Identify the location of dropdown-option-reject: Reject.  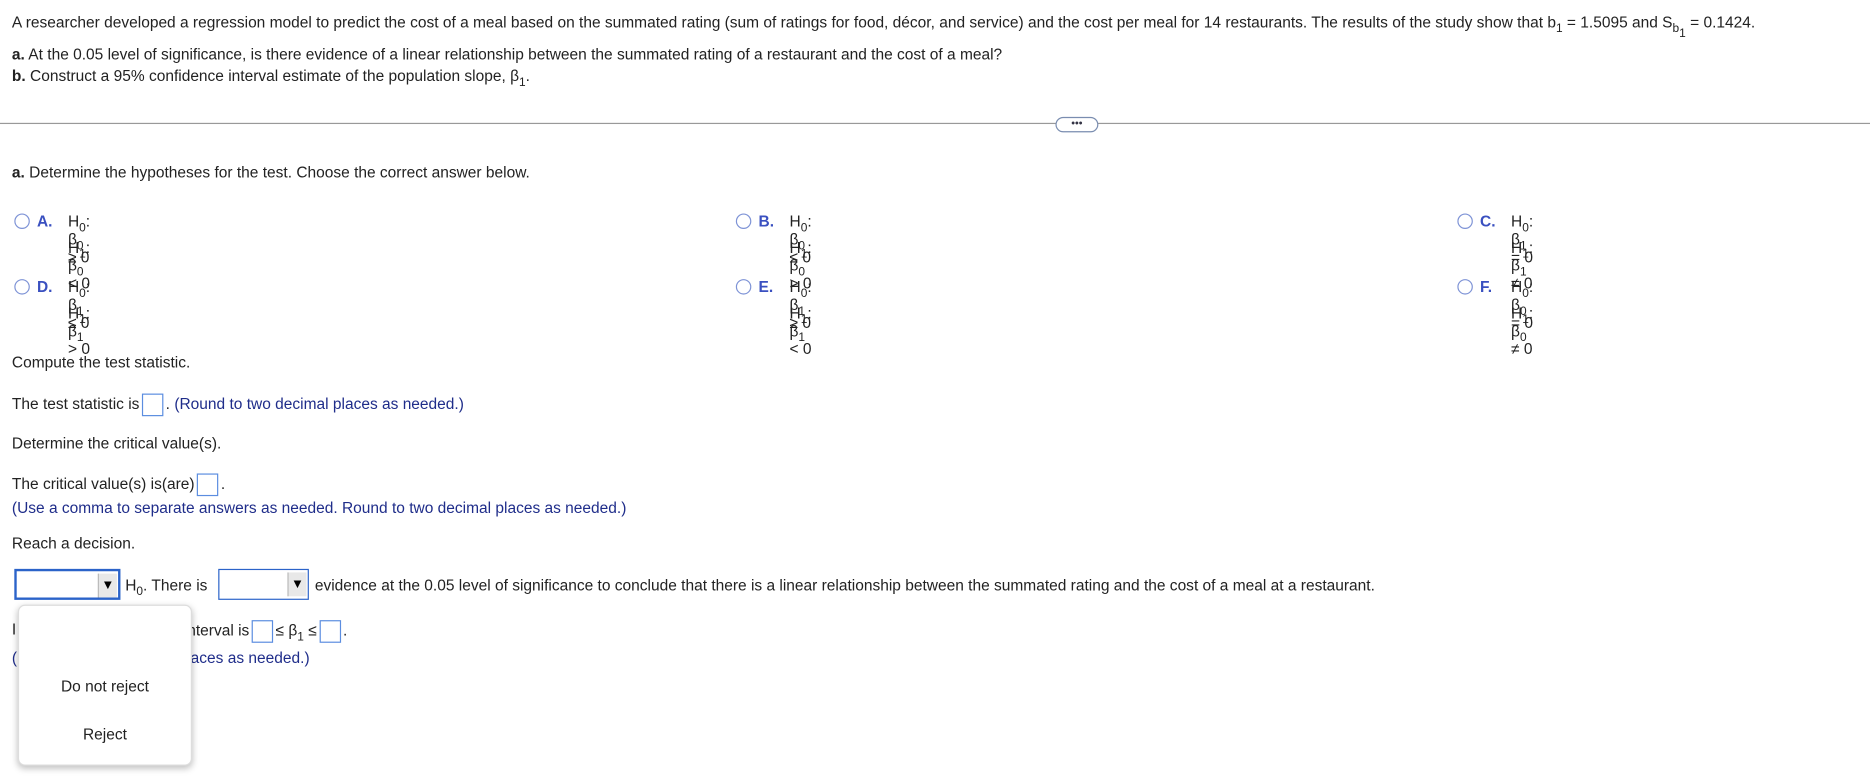
(105, 734).